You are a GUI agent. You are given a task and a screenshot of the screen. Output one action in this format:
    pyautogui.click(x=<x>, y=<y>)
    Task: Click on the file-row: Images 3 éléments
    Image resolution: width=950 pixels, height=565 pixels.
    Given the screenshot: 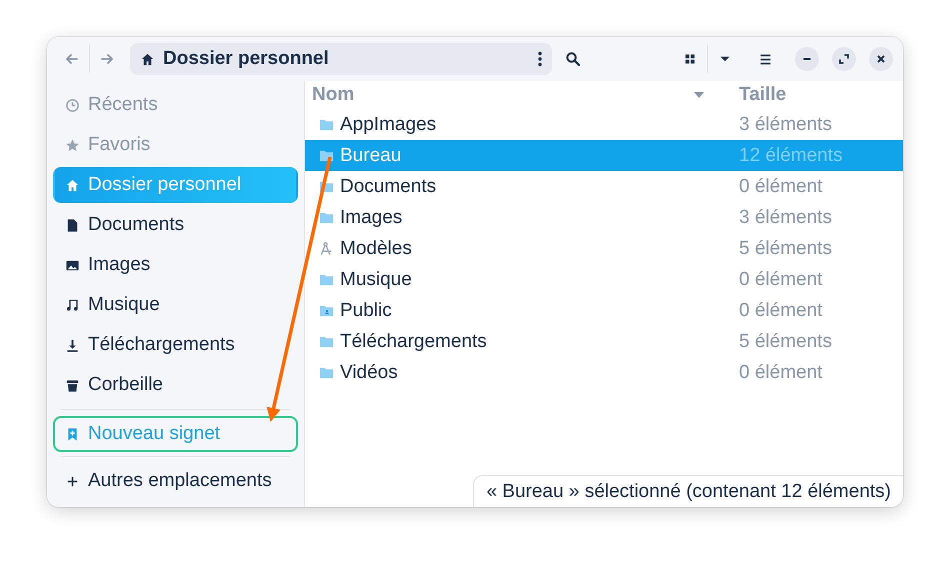 What is the action you would take?
    pyautogui.click(x=604, y=217)
    